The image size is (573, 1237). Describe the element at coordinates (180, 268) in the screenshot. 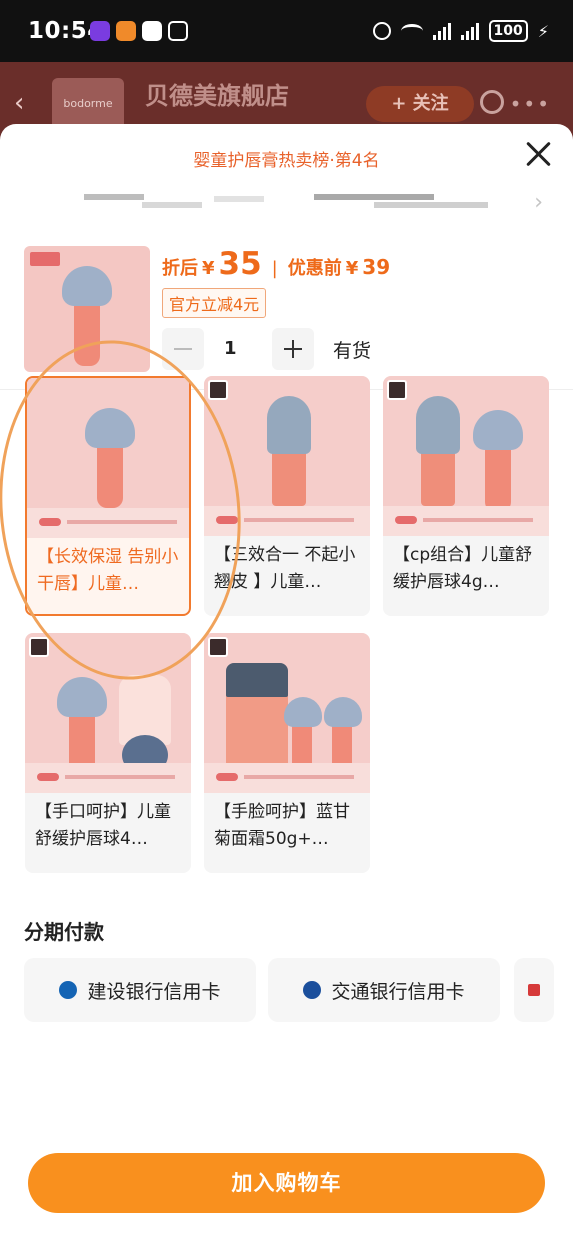

I see `price-after-label: 折后` at that location.